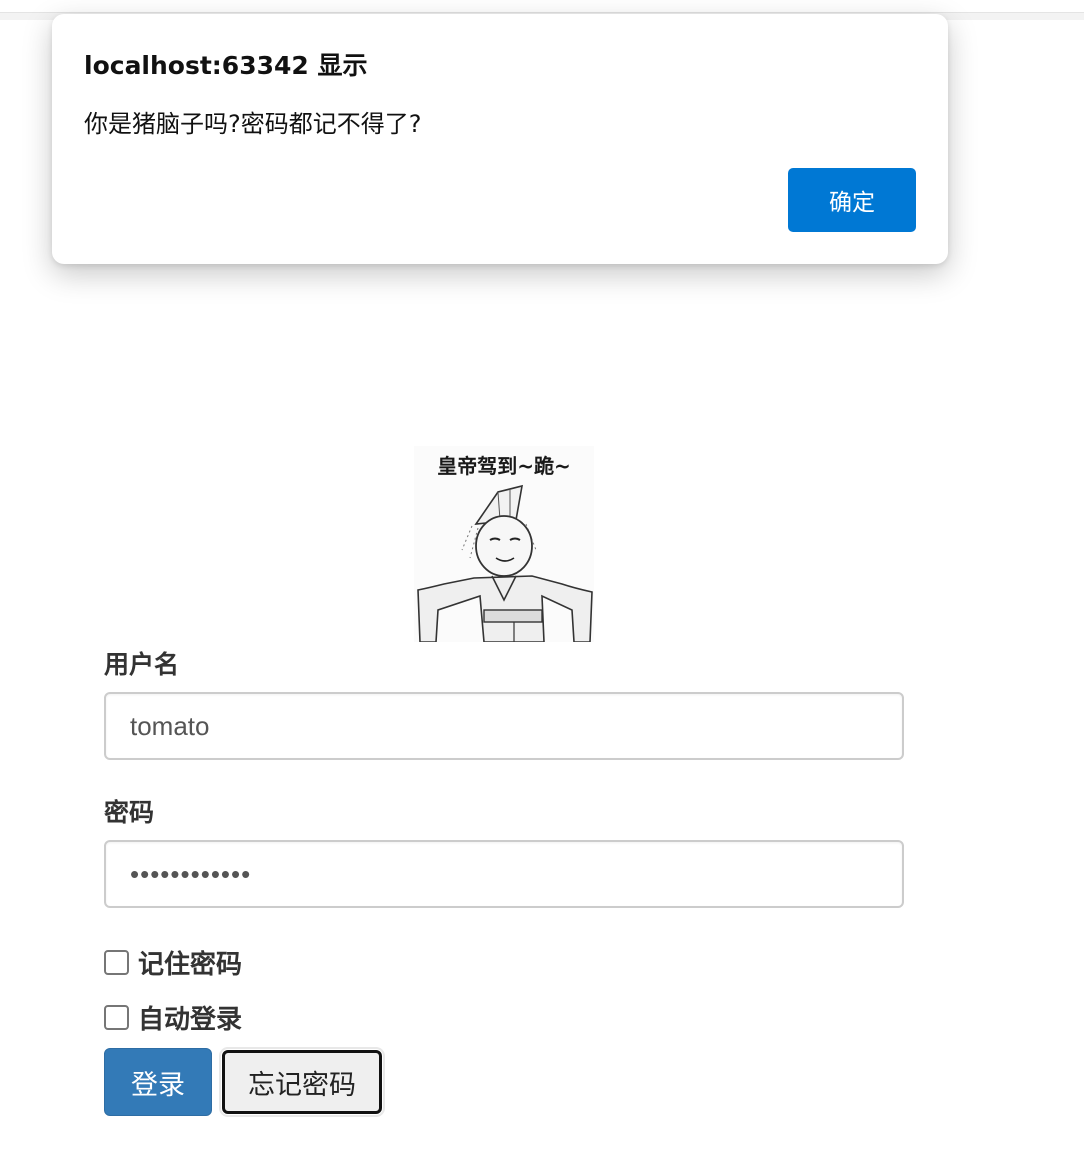 The height and width of the screenshot is (1166, 1084). I want to click on alert-message: 你是猪脑子吗?密码都记不得了?, so click(253, 124).